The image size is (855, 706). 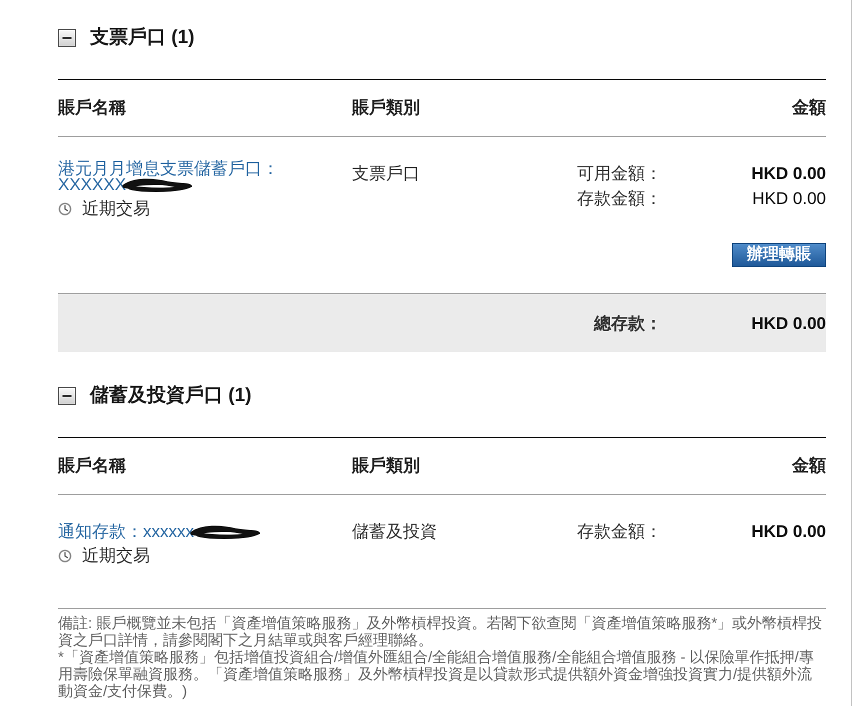 I want to click on transfer-button: 辦理轉賬, so click(x=779, y=255).